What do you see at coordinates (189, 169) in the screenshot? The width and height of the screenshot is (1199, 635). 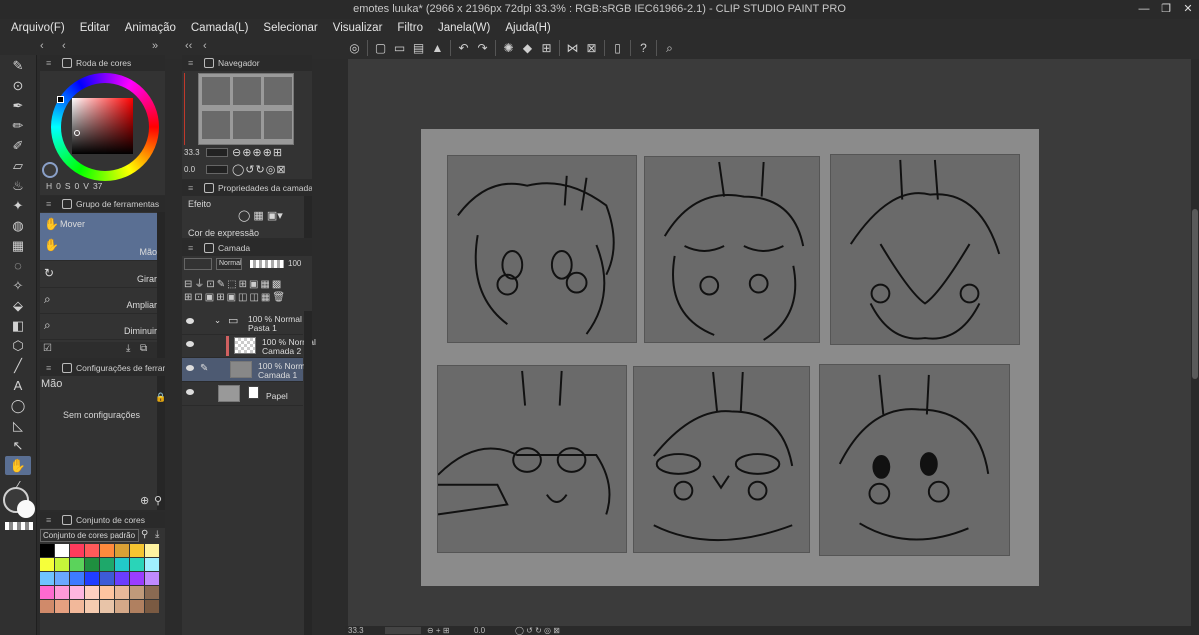 I see `nav-angle-value: 0.0` at bounding box center [189, 169].